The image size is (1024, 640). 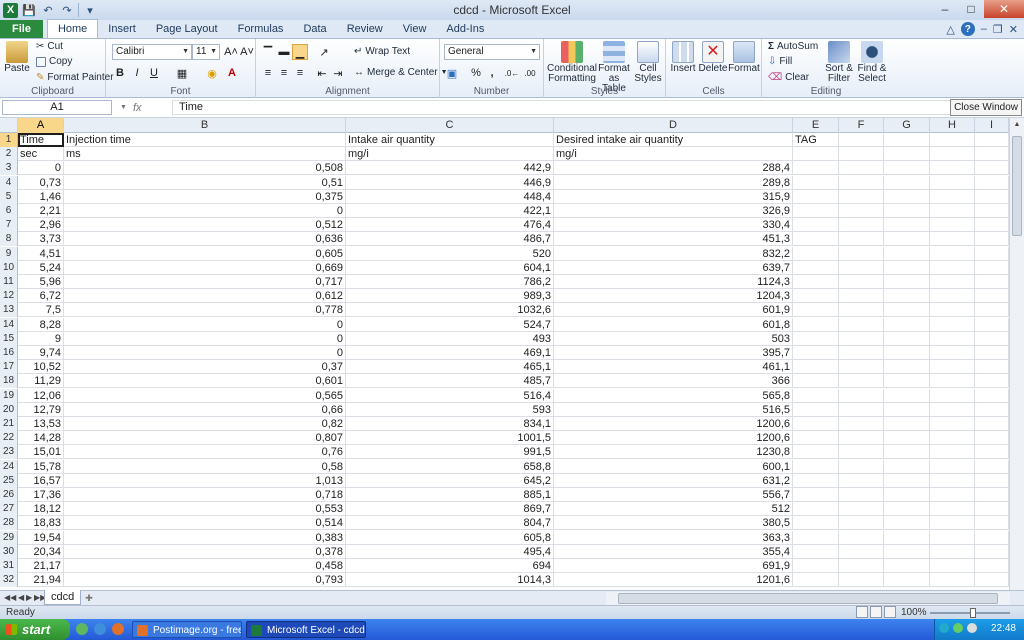 What do you see at coordinates (9, 552) in the screenshot?
I see `row-header: 30` at bounding box center [9, 552].